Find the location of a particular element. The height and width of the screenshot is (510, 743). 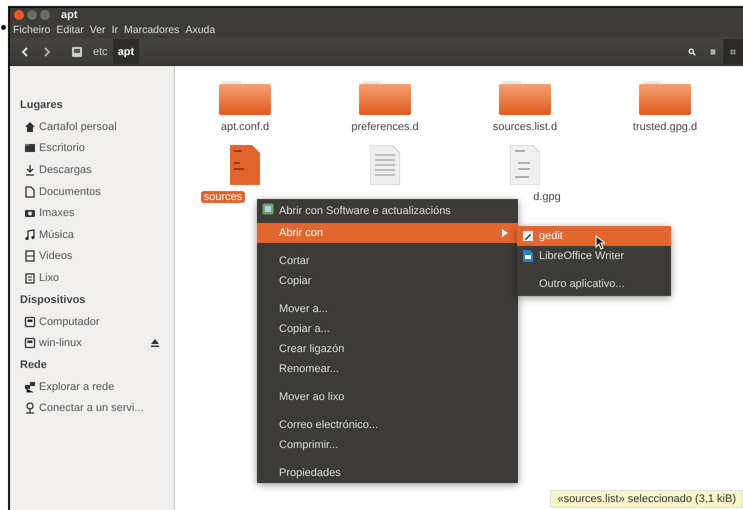

sidebar-item: win-linux is located at coordinates (60, 343).